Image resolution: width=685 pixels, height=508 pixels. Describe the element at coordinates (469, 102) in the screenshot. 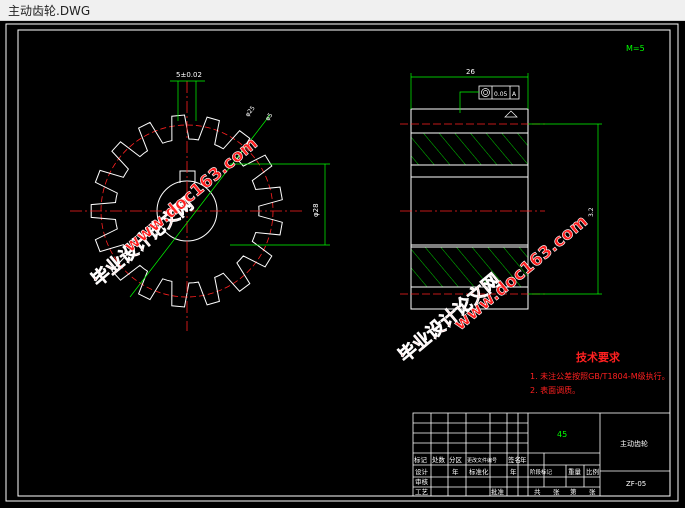

I see `tolerance-leader` at that location.